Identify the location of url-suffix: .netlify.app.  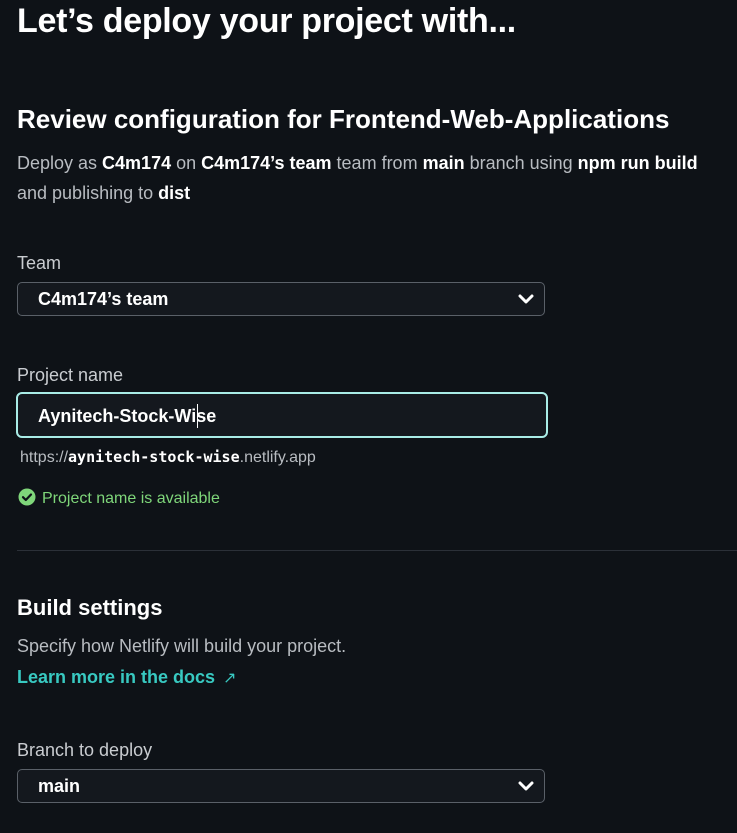
(277, 457).